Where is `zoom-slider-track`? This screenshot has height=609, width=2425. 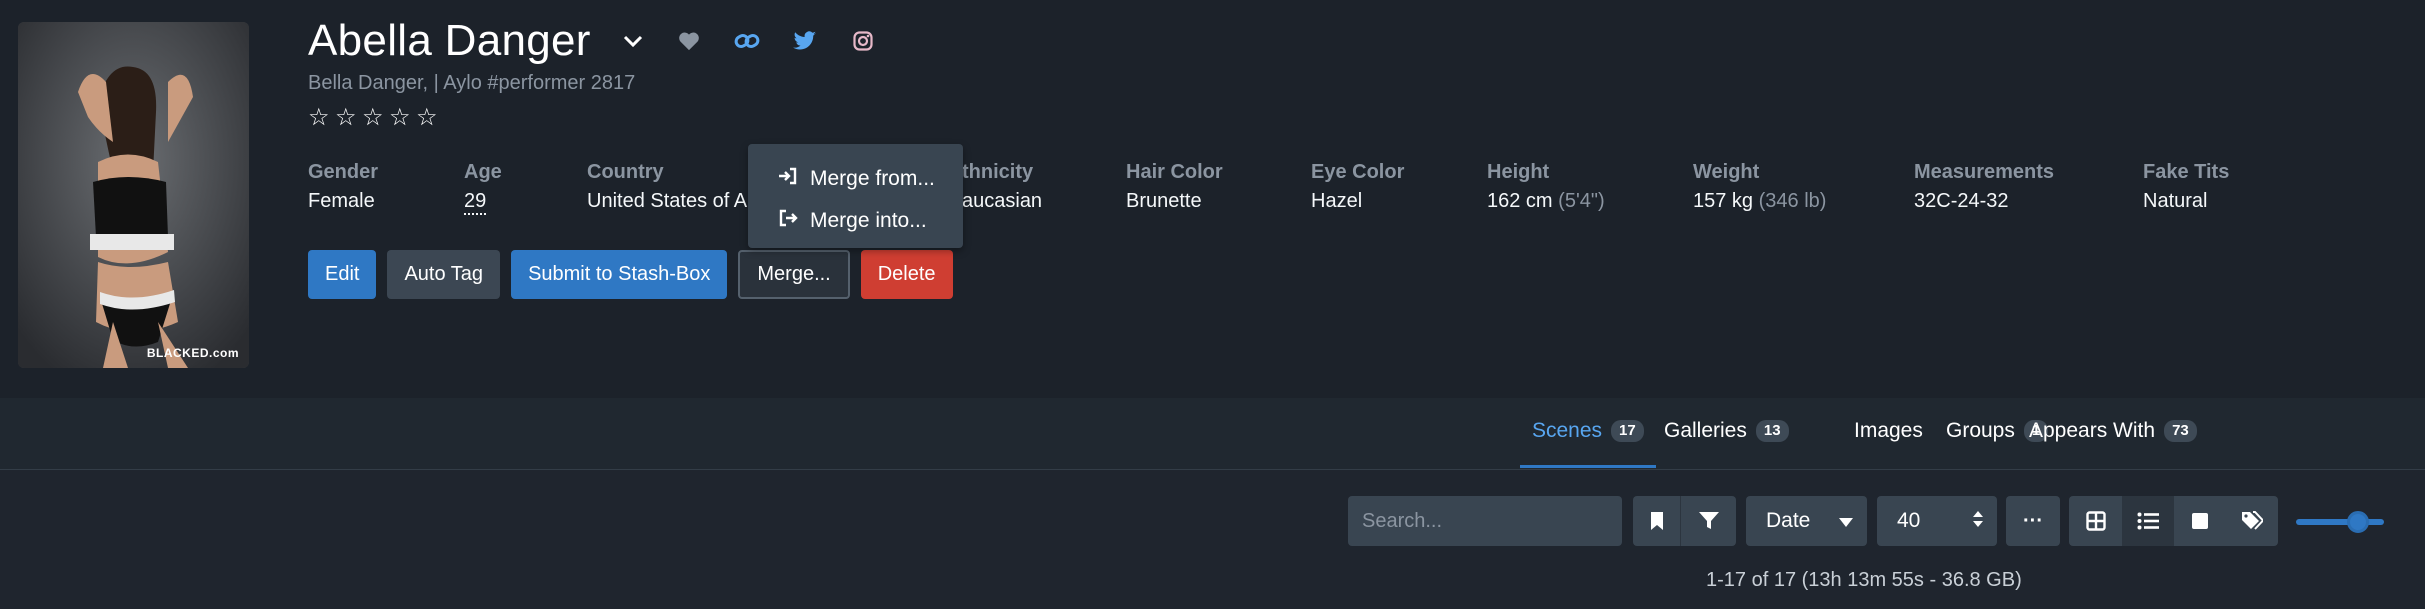 zoom-slider-track is located at coordinates (2340, 522).